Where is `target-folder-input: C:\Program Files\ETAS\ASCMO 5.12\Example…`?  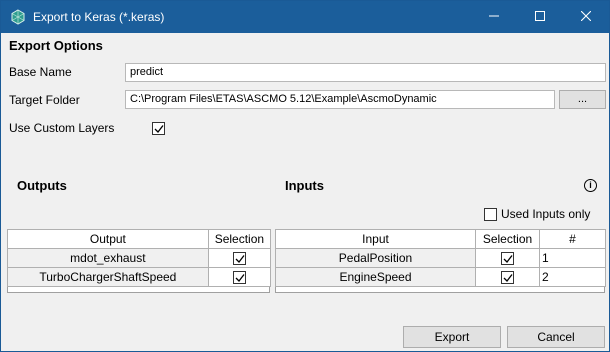 target-folder-input: C:\Program Files\ETAS\ASCMO 5.12\Example… is located at coordinates (340, 99).